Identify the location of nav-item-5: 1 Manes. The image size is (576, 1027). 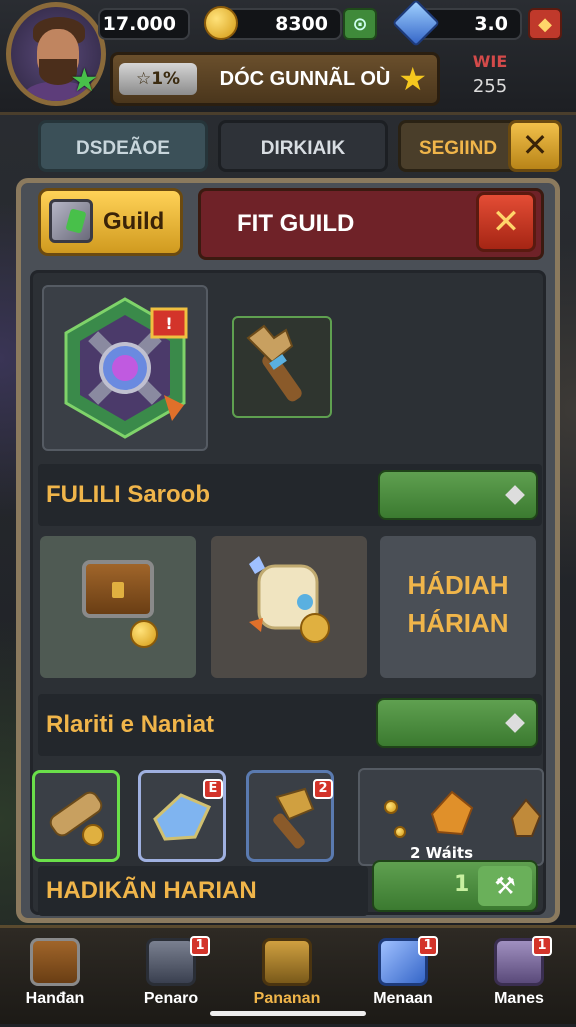
(519, 977).